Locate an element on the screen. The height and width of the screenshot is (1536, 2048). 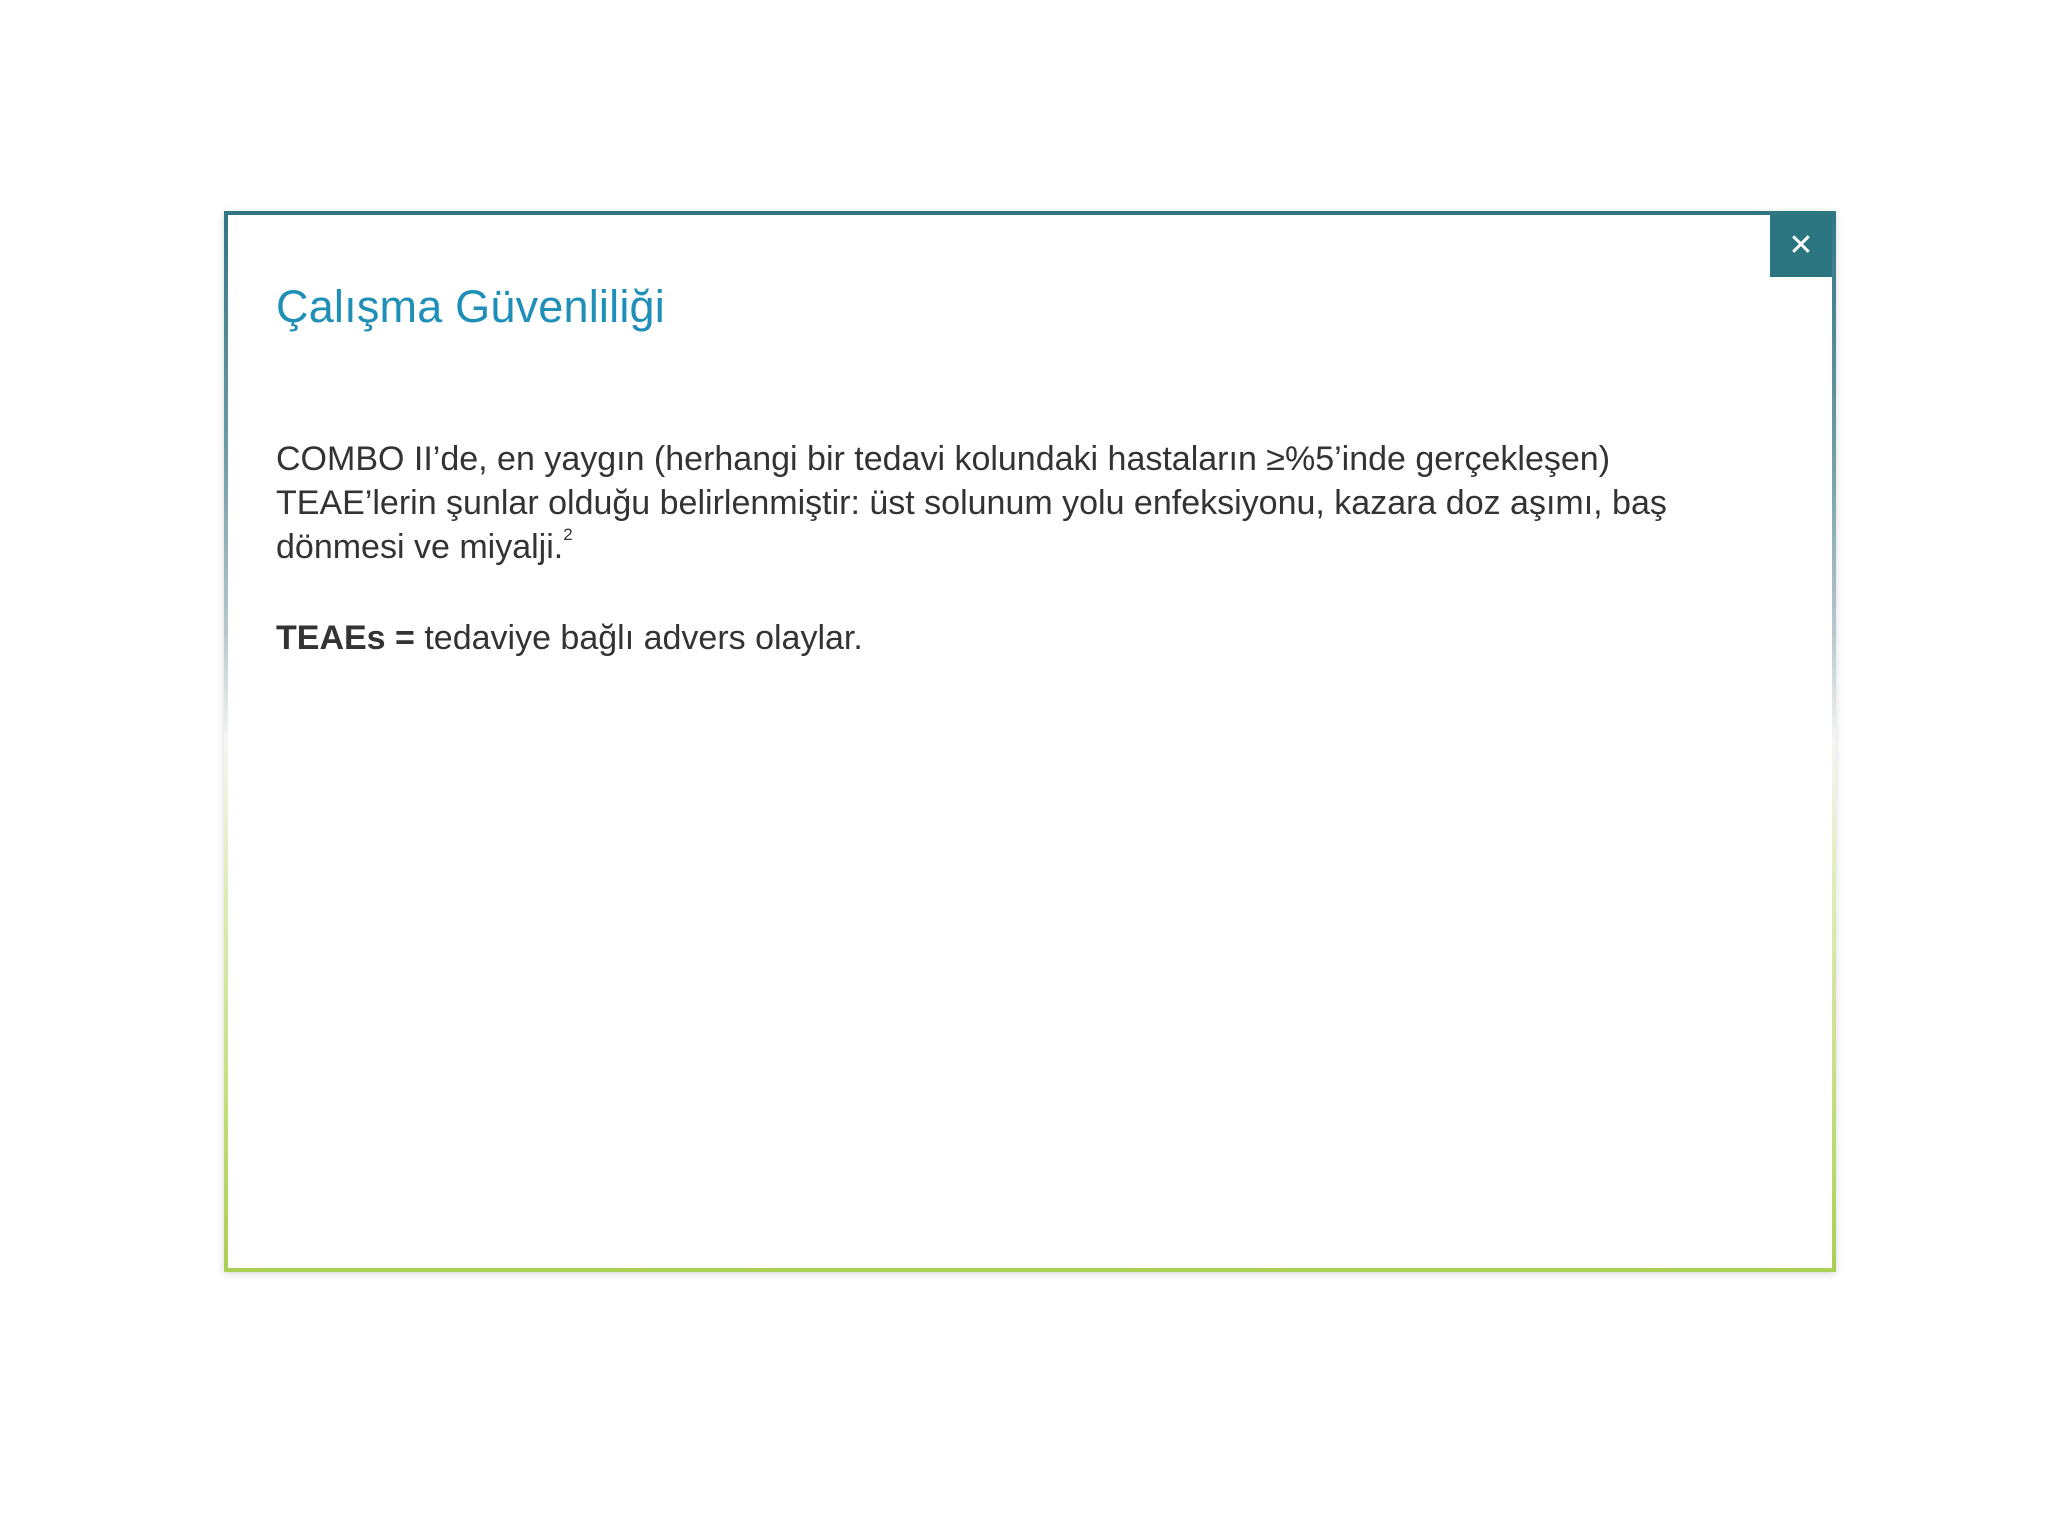
close-button: ✕ is located at coordinates (1801, 246).